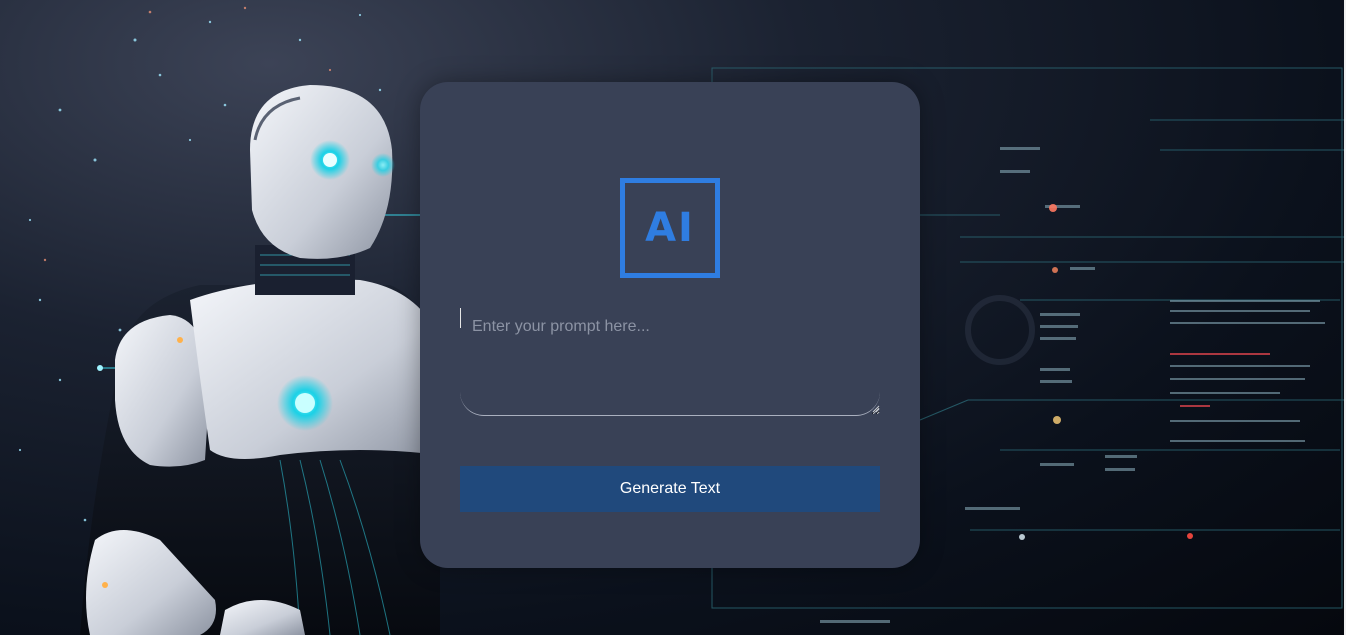 The width and height of the screenshot is (1346, 635). I want to click on text-caret, so click(460, 318).